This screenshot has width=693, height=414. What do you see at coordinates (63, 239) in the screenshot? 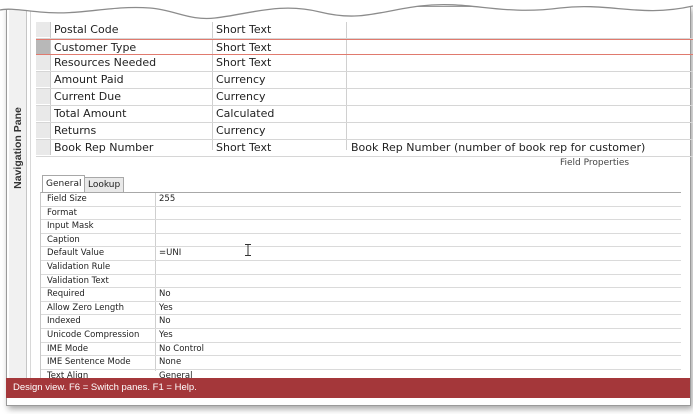
I see `property-name: Caption` at bounding box center [63, 239].